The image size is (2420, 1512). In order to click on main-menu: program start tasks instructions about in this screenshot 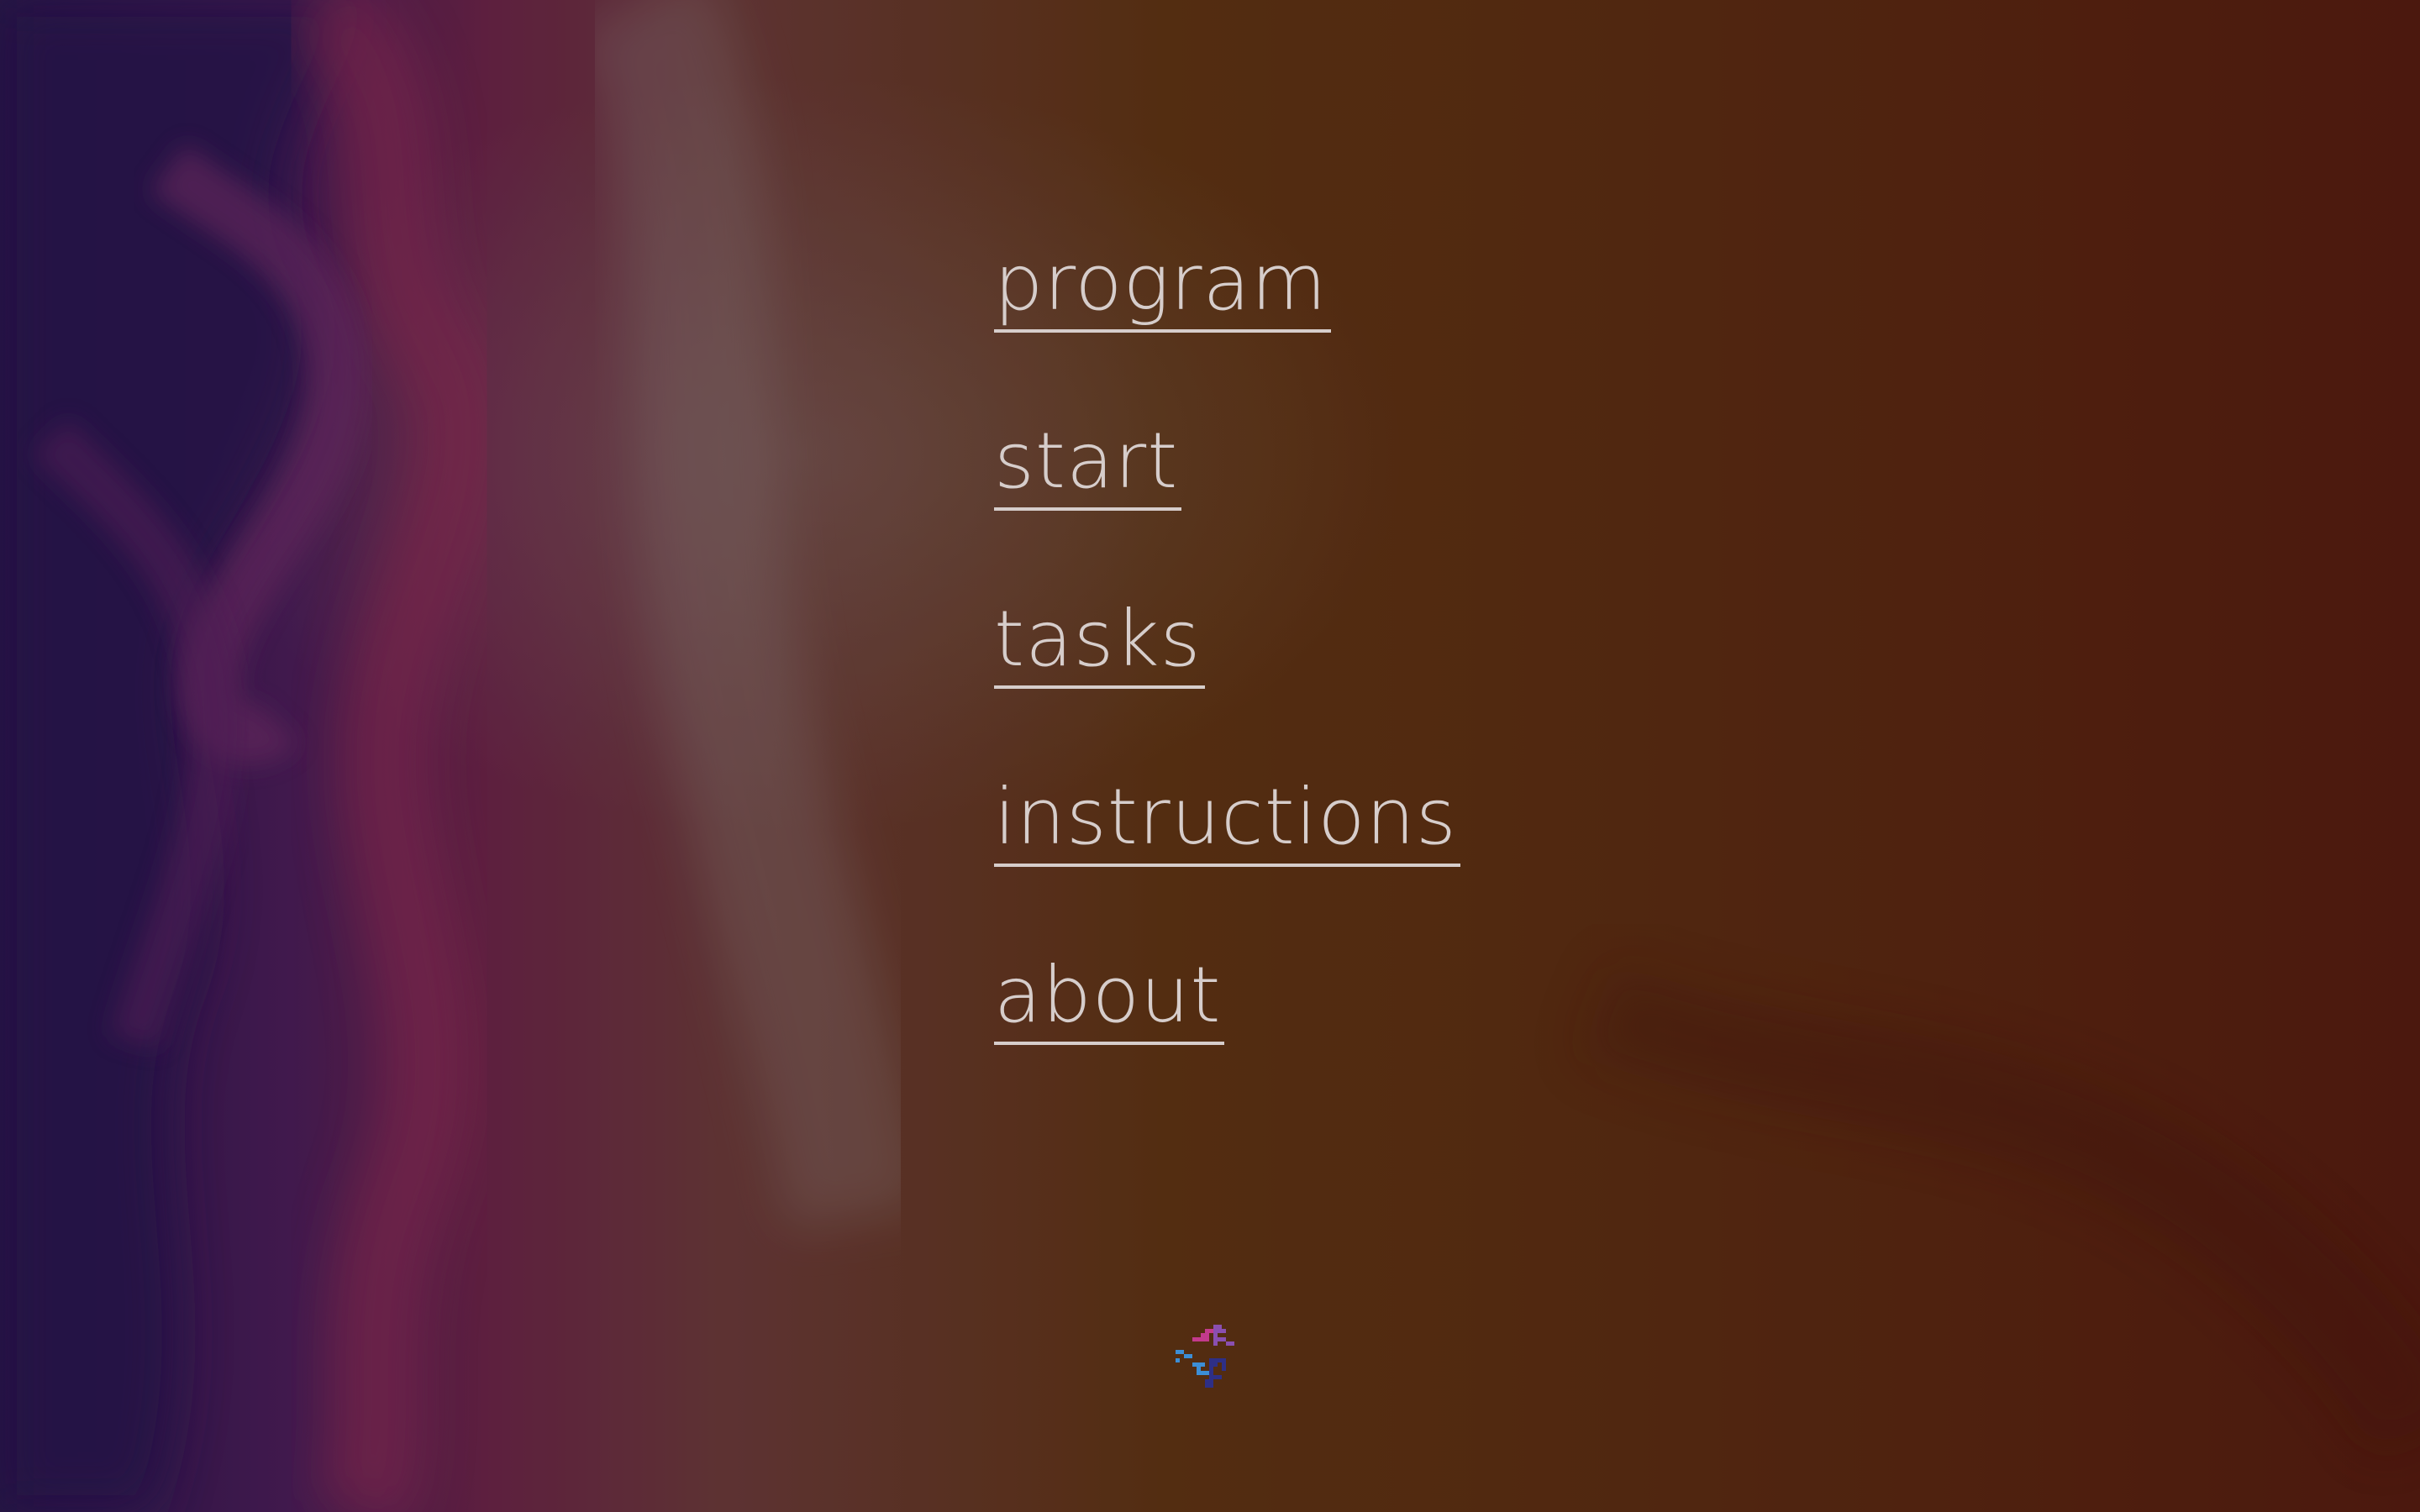, I will do `click(1288, 682)`.